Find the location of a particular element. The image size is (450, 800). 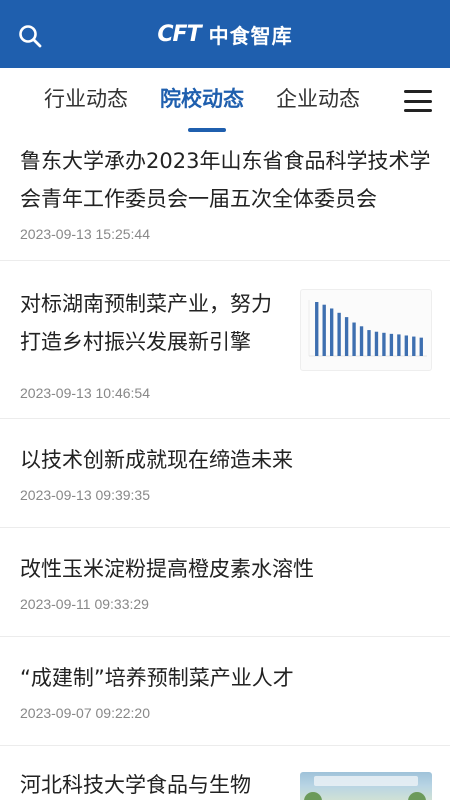

list-item: “成建制”培养预制菜产业人才 2023-09-07 09:22:20 is located at coordinates (225, 691).